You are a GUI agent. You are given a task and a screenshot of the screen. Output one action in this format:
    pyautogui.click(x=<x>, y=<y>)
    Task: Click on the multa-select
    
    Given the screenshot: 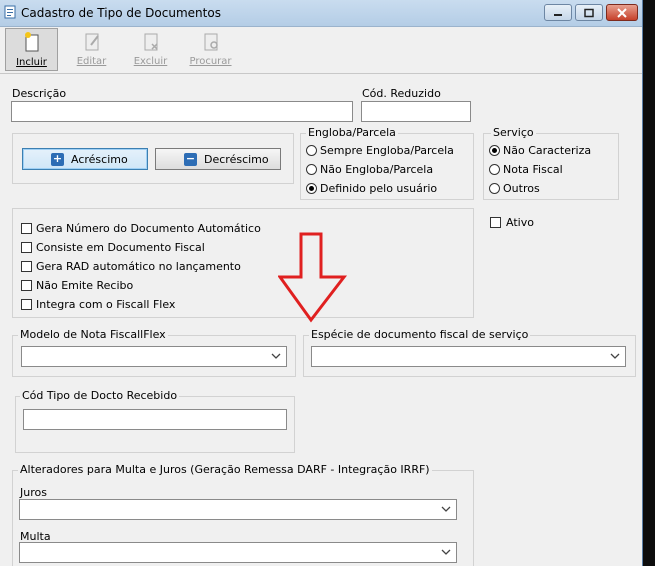 What is the action you would take?
    pyautogui.click(x=238, y=552)
    